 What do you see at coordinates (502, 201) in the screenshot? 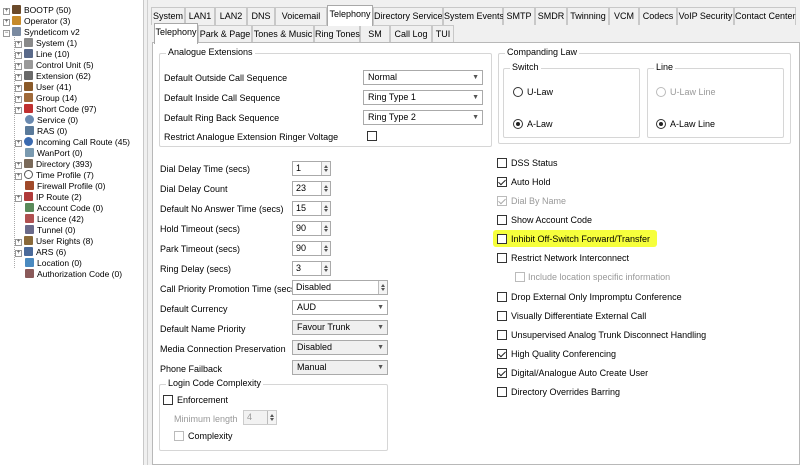
I see `dial-by-name-checkbox` at bounding box center [502, 201].